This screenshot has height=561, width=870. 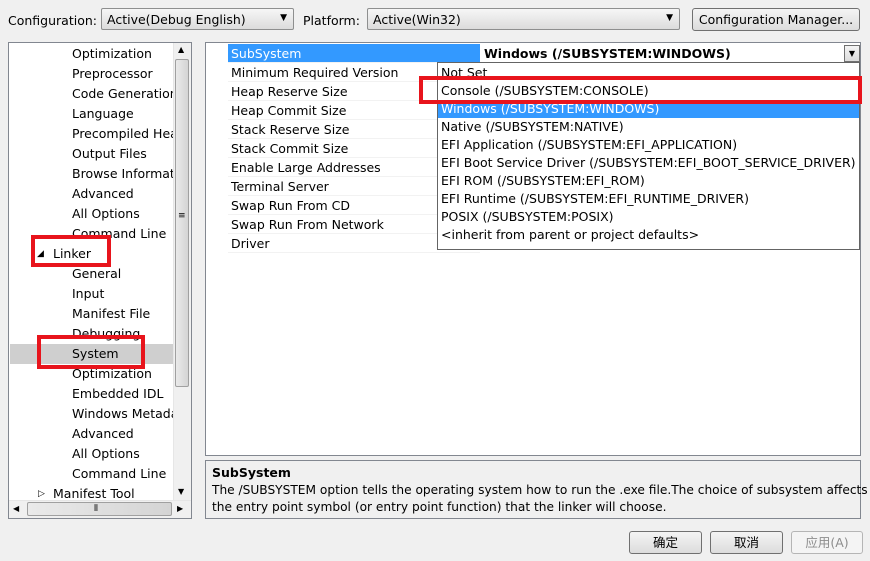 I want to click on dropdown-option-windows: Windows (/SUBSYSTEM:WINDOWS), so click(x=648, y=109).